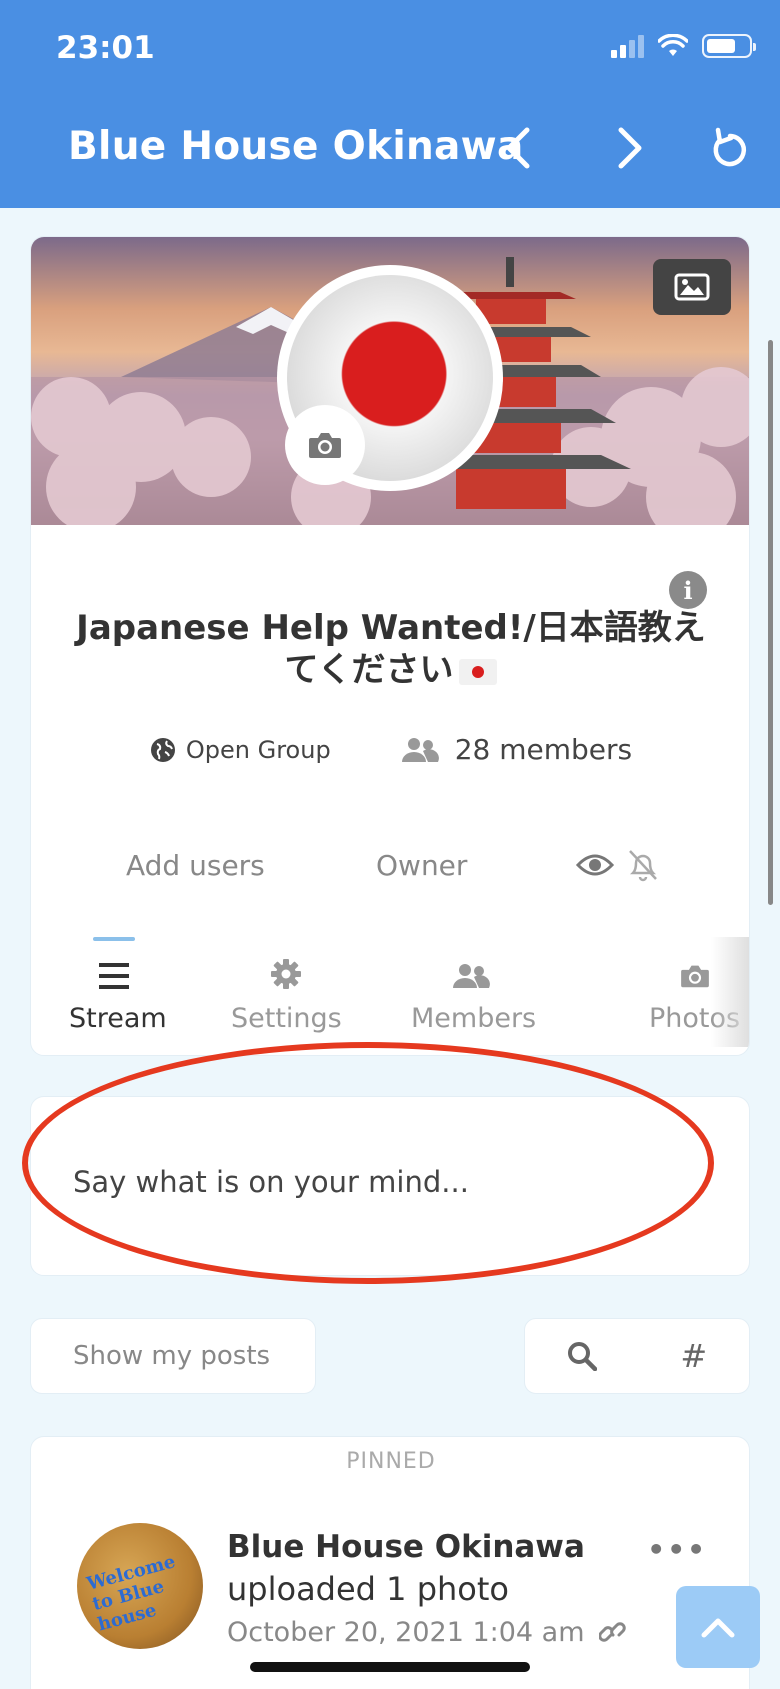  I want to click on tab-members: Members, so click(473, 985).